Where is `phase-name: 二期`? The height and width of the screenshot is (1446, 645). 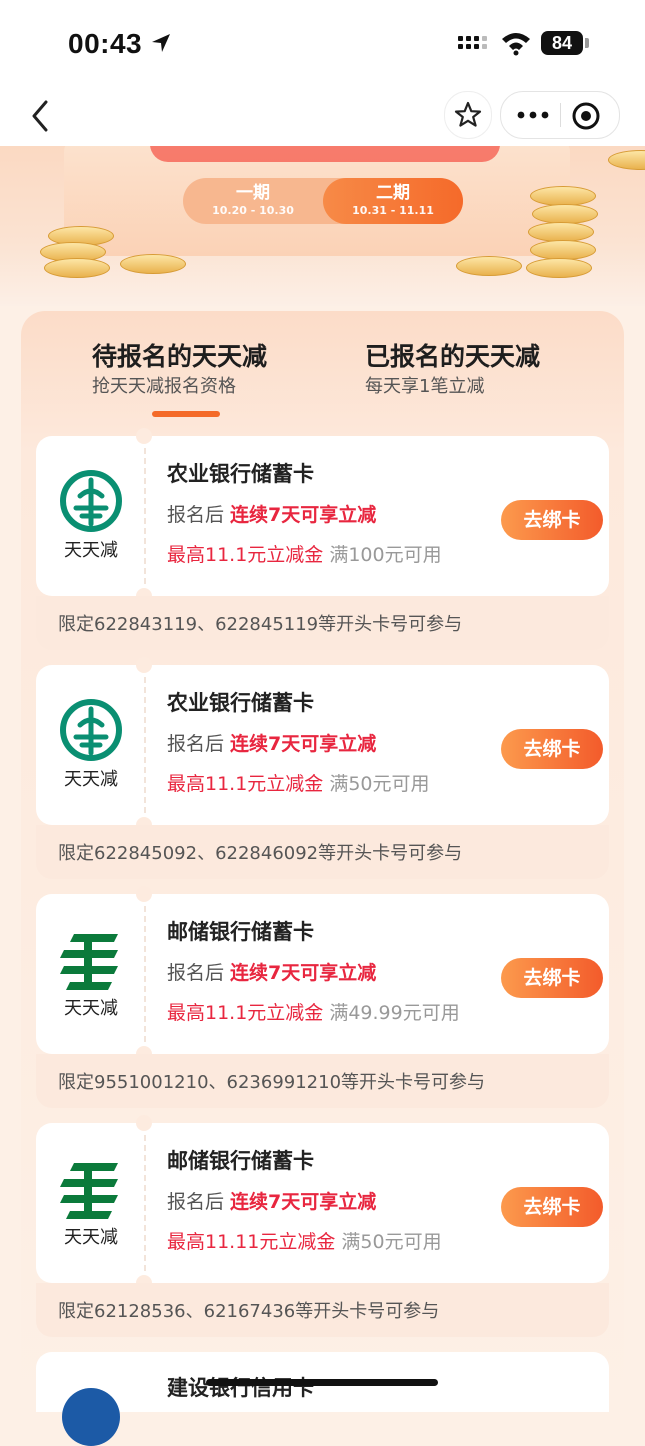 phase-name: 二期 is located at coordinates (393, 193).